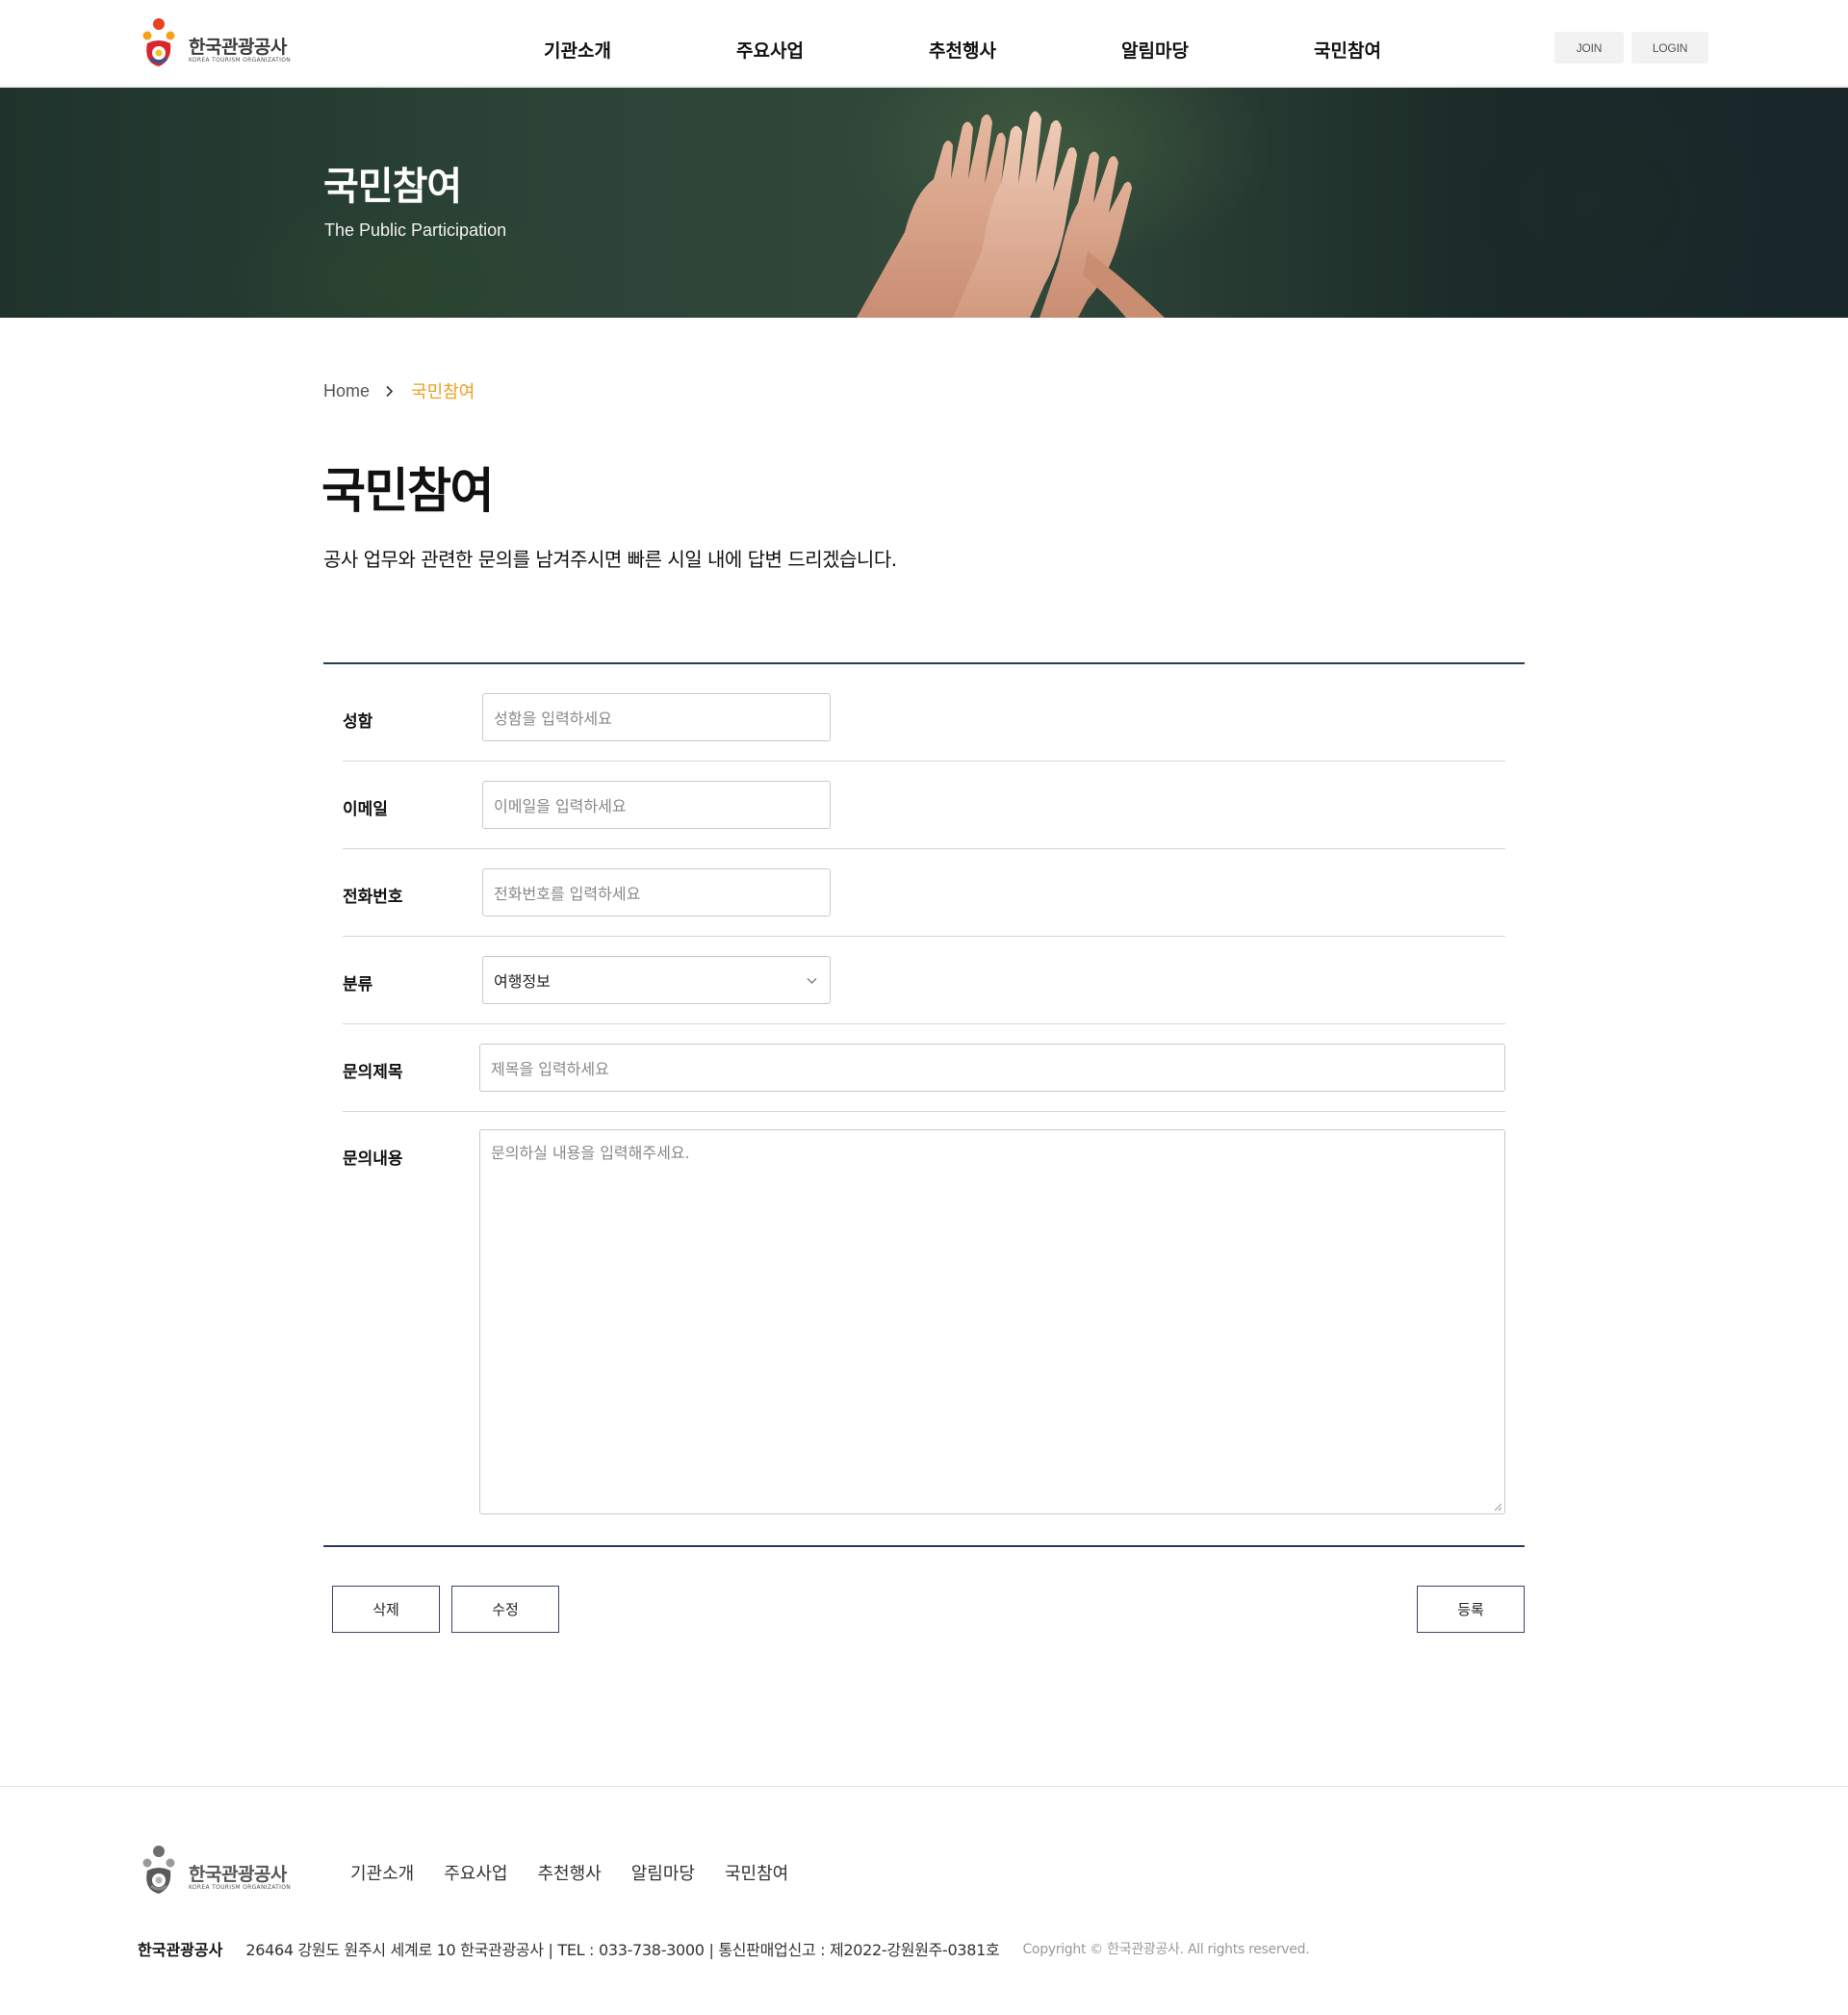  What do you see at coordinates (1166, 1950) in the screenshot?
I see `footer-copyright: Copyright © 한국관광공사. All rights reserved.` at bounding box center [1166, 1950].